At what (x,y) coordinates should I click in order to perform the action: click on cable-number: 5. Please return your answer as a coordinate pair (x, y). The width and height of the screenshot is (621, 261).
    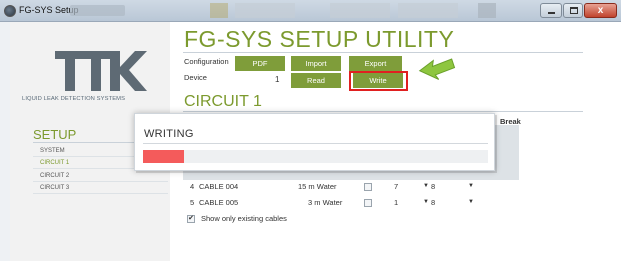
    Looking at the image, I should click on (192, 202).